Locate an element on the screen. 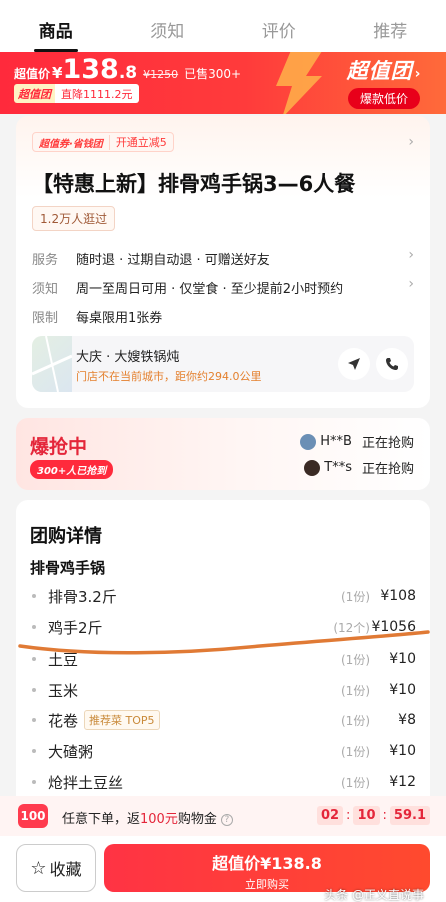  item-price: ¥12 is located at coordinates (402, 782).